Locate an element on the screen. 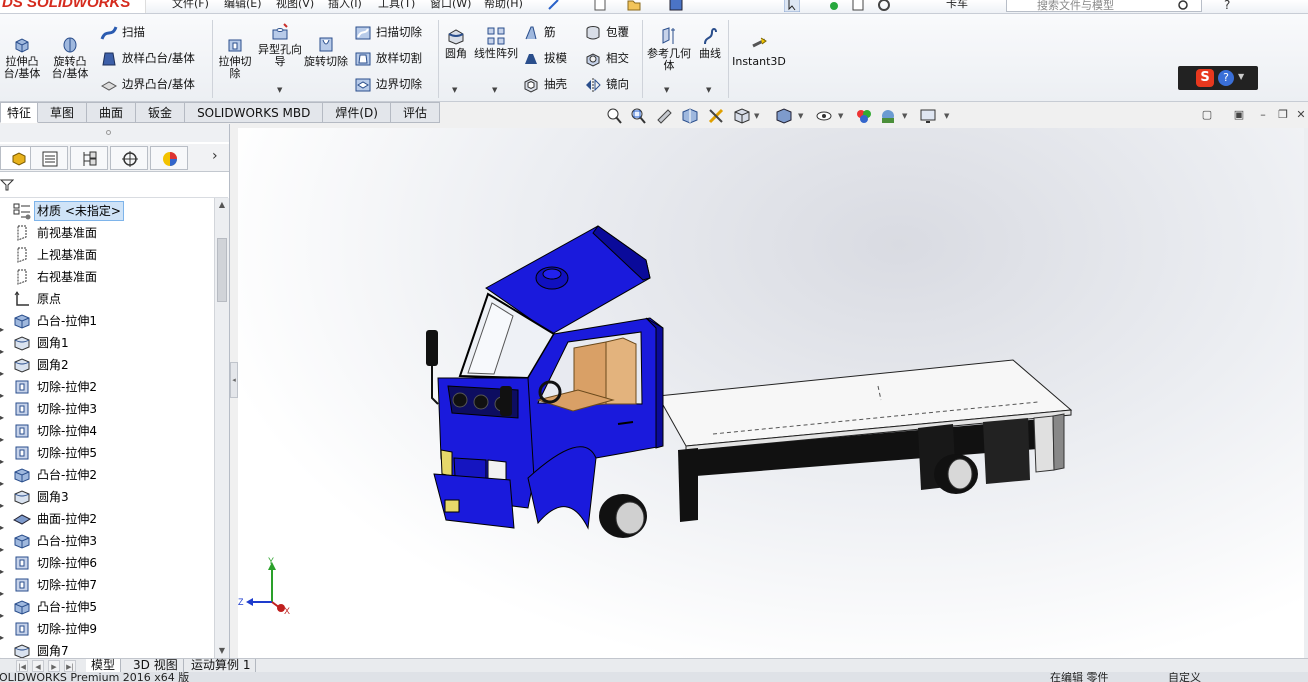  apply-scene-dropdown-icon: ▼ is located at coordinates (904, 116).